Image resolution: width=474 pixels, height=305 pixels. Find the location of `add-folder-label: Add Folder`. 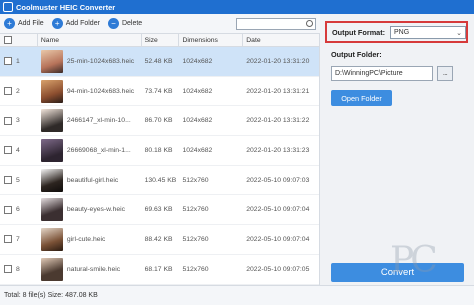

add-folder-label: Add Folder is located at coordinates (82, 23).